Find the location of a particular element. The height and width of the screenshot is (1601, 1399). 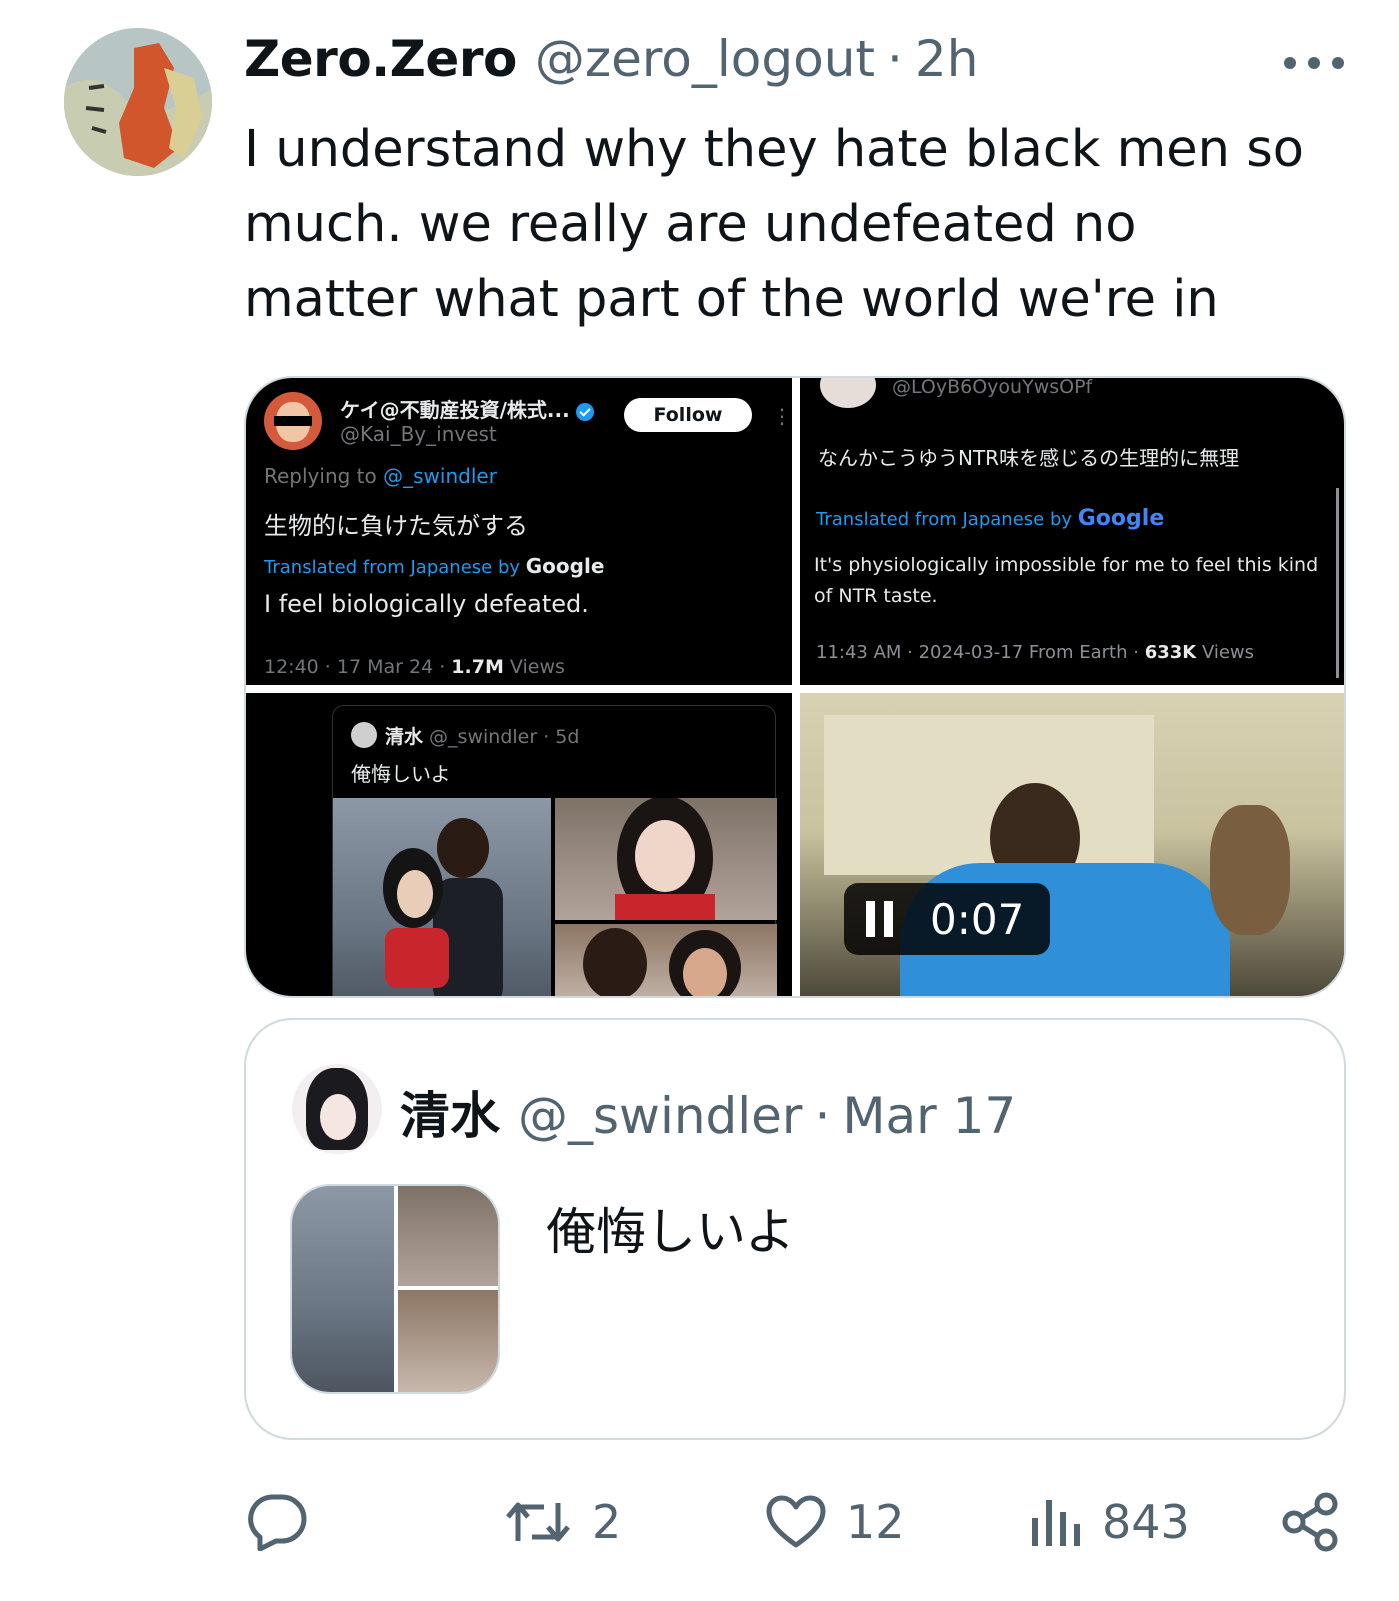

like-count: 12 is located at coordinates (875, 1522).